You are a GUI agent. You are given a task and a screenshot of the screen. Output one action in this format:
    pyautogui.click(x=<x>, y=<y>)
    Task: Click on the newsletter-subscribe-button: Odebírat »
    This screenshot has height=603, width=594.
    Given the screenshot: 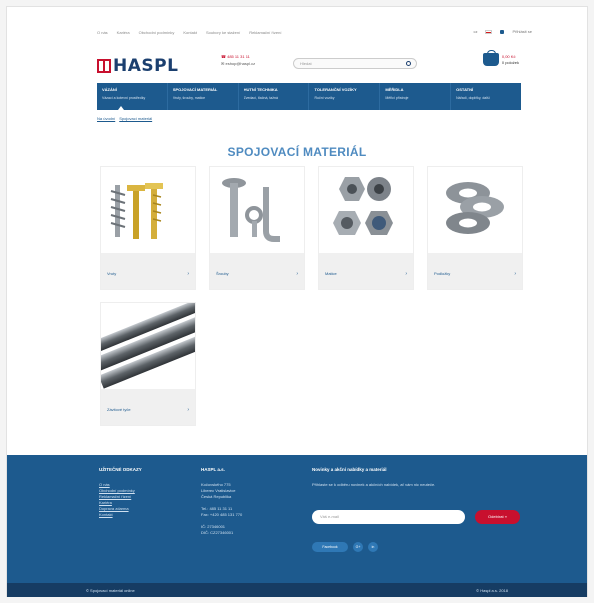 What is the action you would take?
    pyautogui.click(x=497, y=517)
    